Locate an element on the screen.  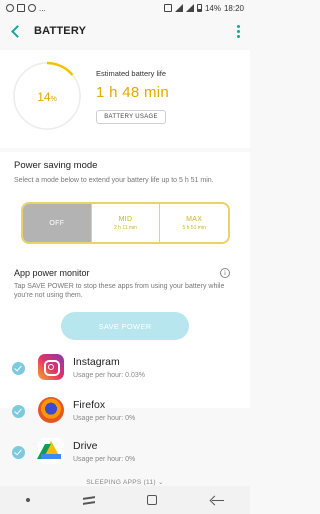
app-row-firefox: Firefox Usage per hour: 0% is located at coordinates (125, 411).